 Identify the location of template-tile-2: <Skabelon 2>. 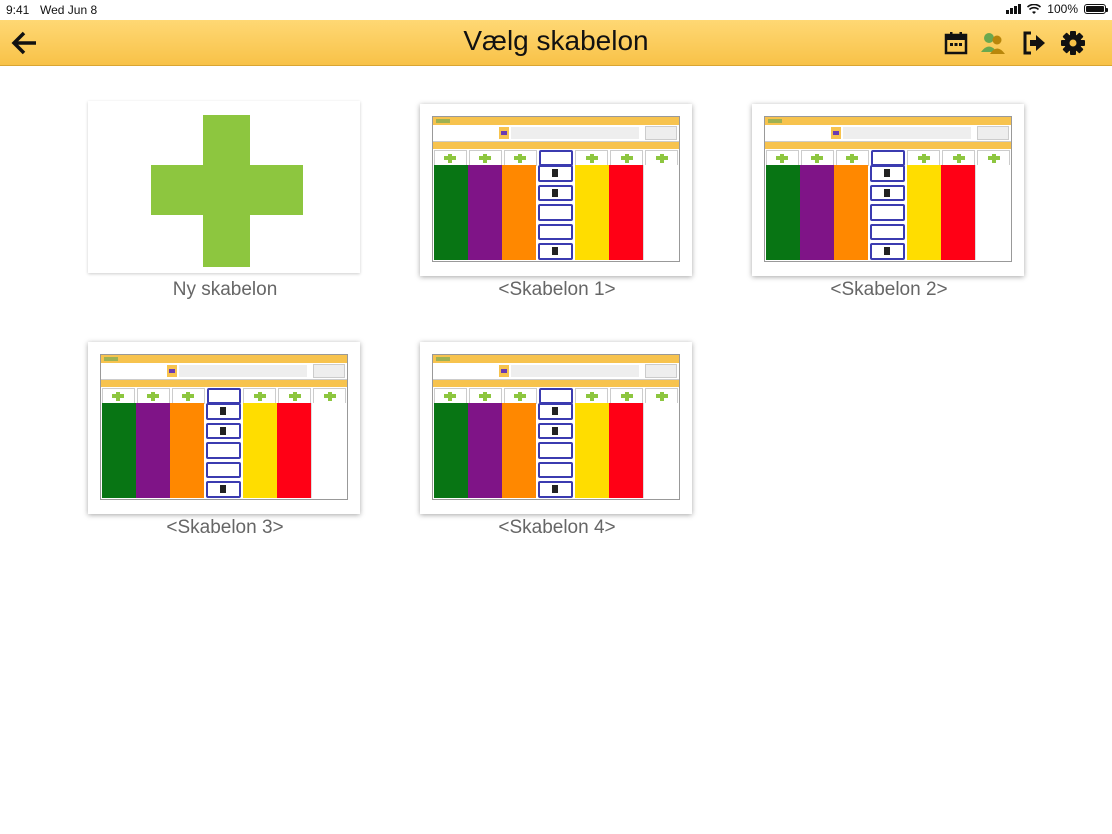
(889, 202).